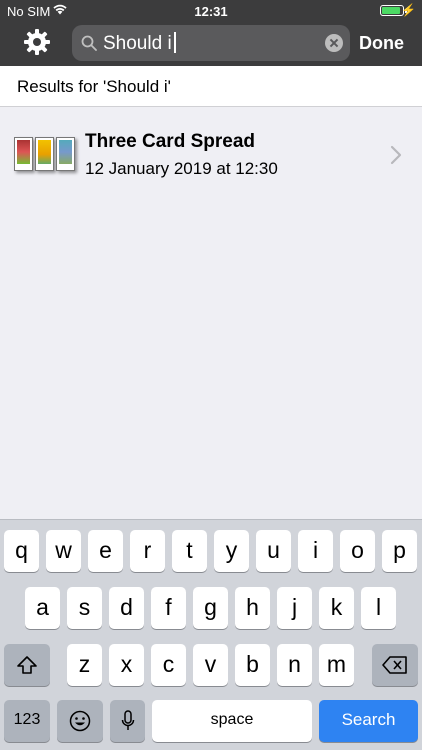  What do you see at coordinates (168, 608) in the screenshot?
I see `key-f: f` at bounding box center [168, 608].